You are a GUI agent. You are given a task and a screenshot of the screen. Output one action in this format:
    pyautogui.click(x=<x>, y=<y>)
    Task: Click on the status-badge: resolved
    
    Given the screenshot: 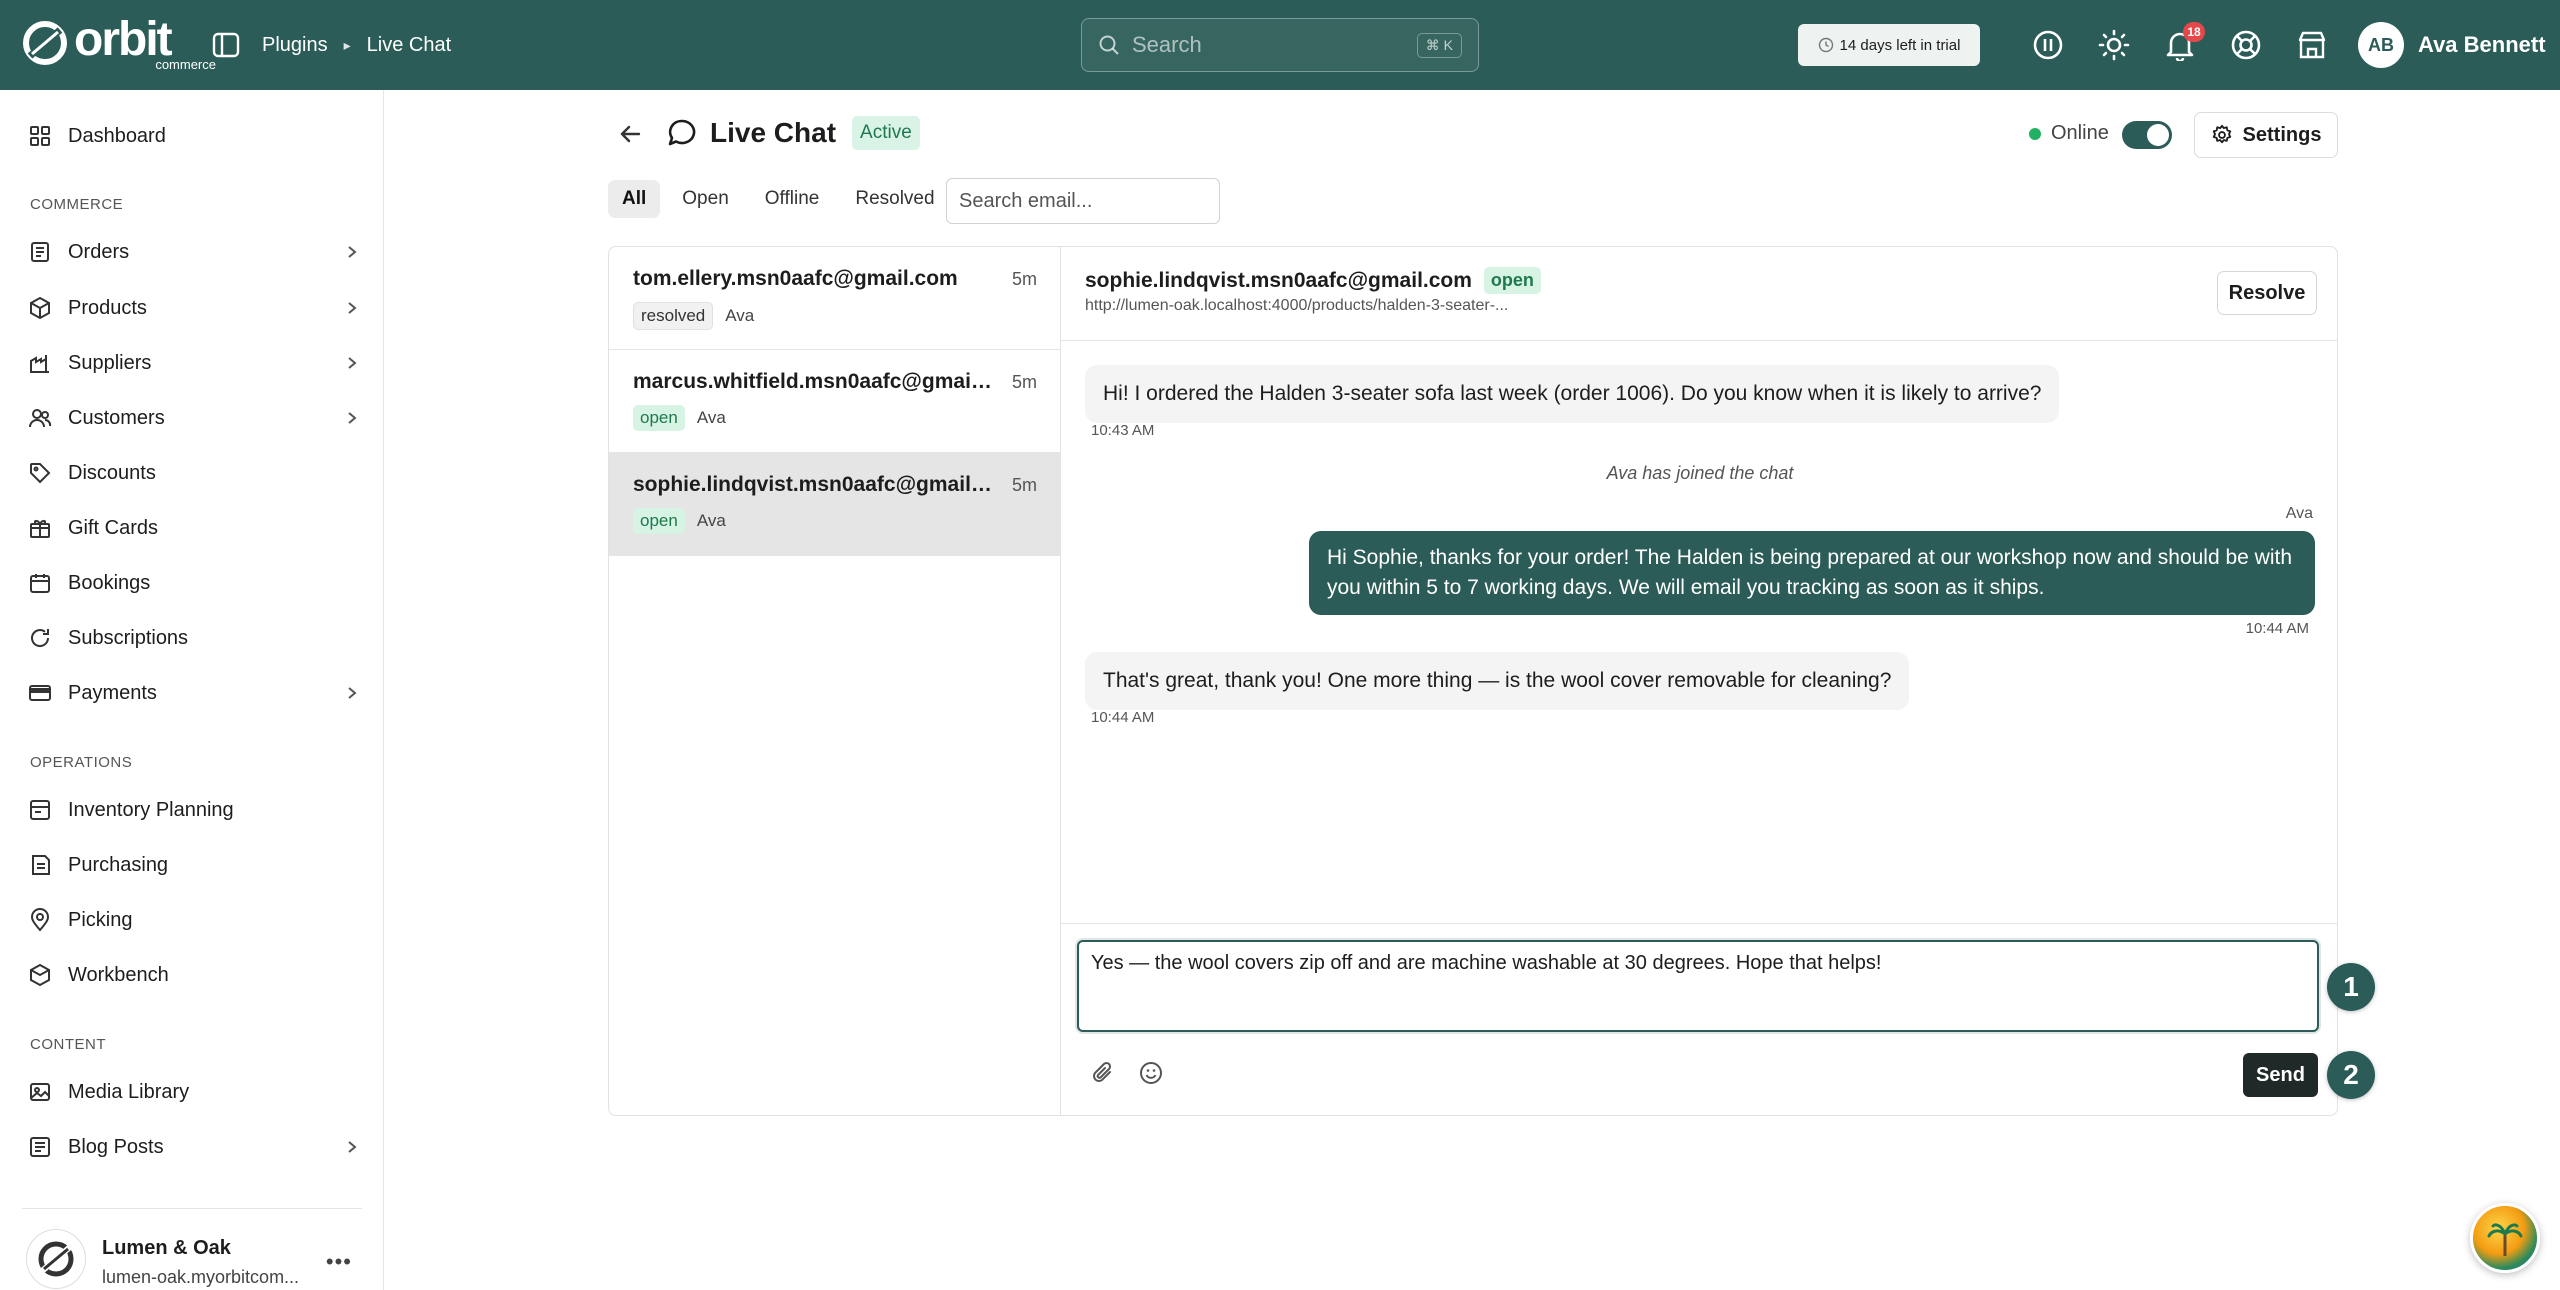 What is the action you would take?
    pyautogui.click(x=673, y=316)
    